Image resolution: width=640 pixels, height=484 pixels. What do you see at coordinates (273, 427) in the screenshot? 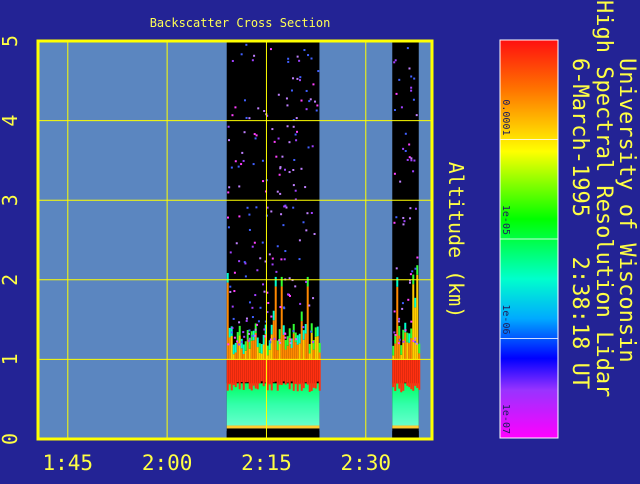
I see `ground-line` at bounding box center [273, 427].